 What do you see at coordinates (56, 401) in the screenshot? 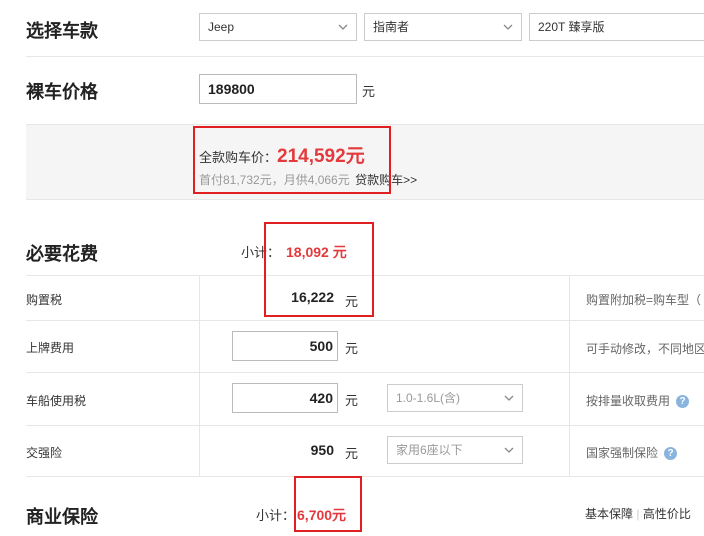
I see `vehicle-tax-label: 车船使用税` at bounding box center [56, 401].